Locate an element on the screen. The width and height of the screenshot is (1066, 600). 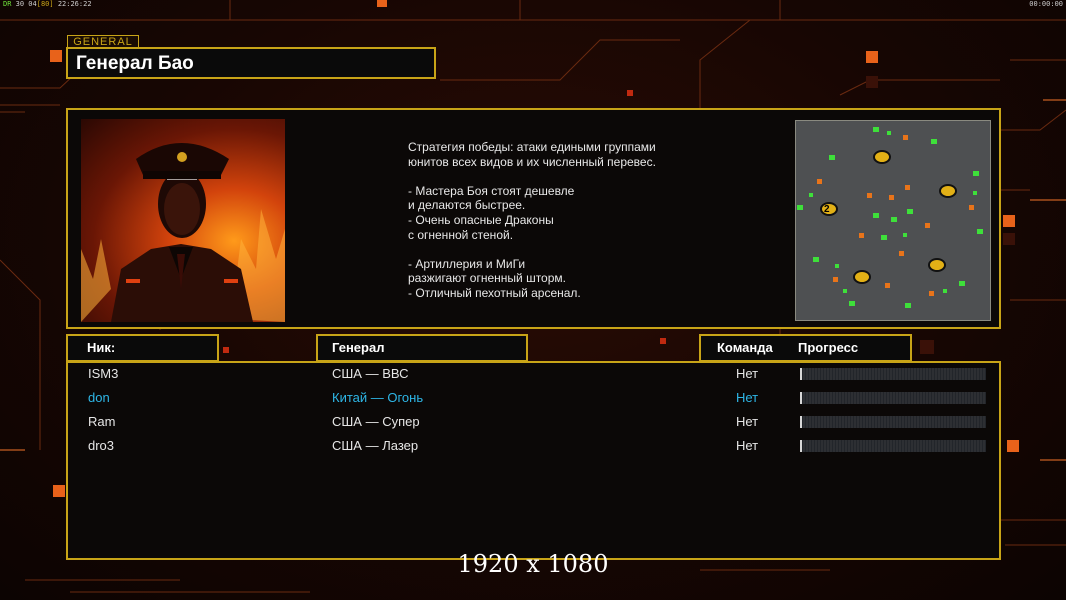
player-general: США — ВВС is located at coordinates (370, 373).